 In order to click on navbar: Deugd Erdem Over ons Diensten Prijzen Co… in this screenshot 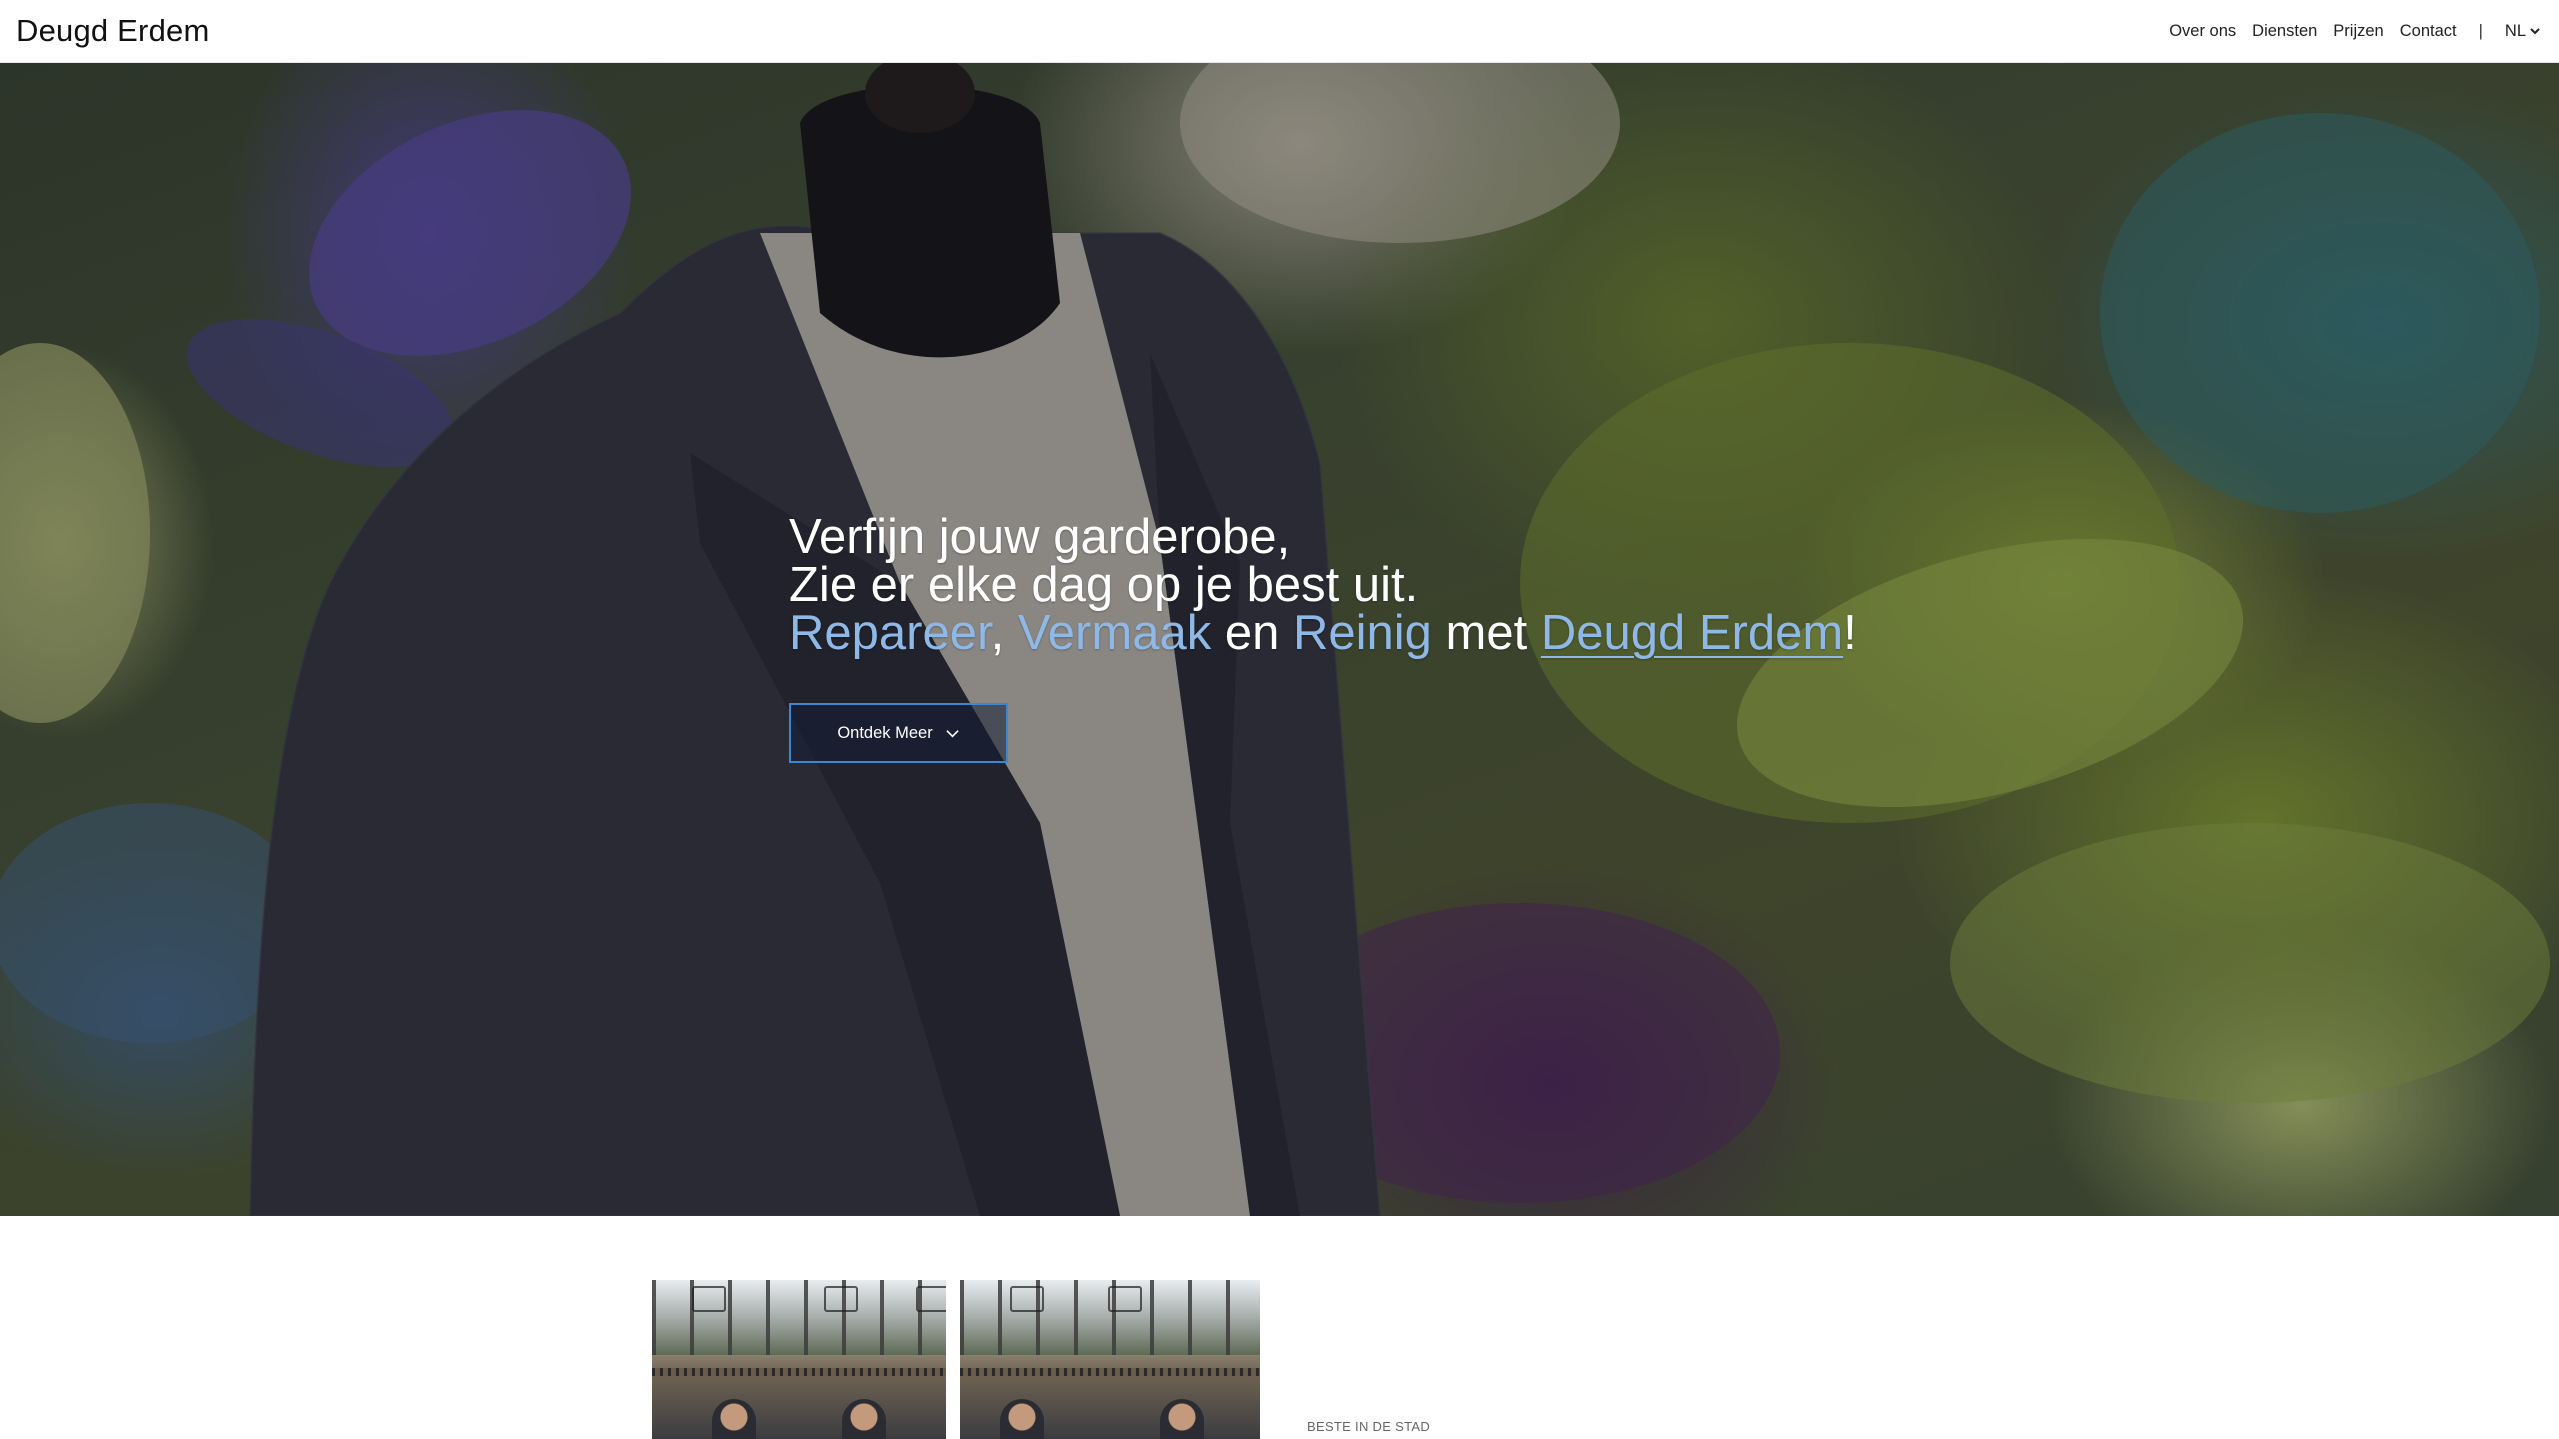, I will do `click(1279, 31)`.